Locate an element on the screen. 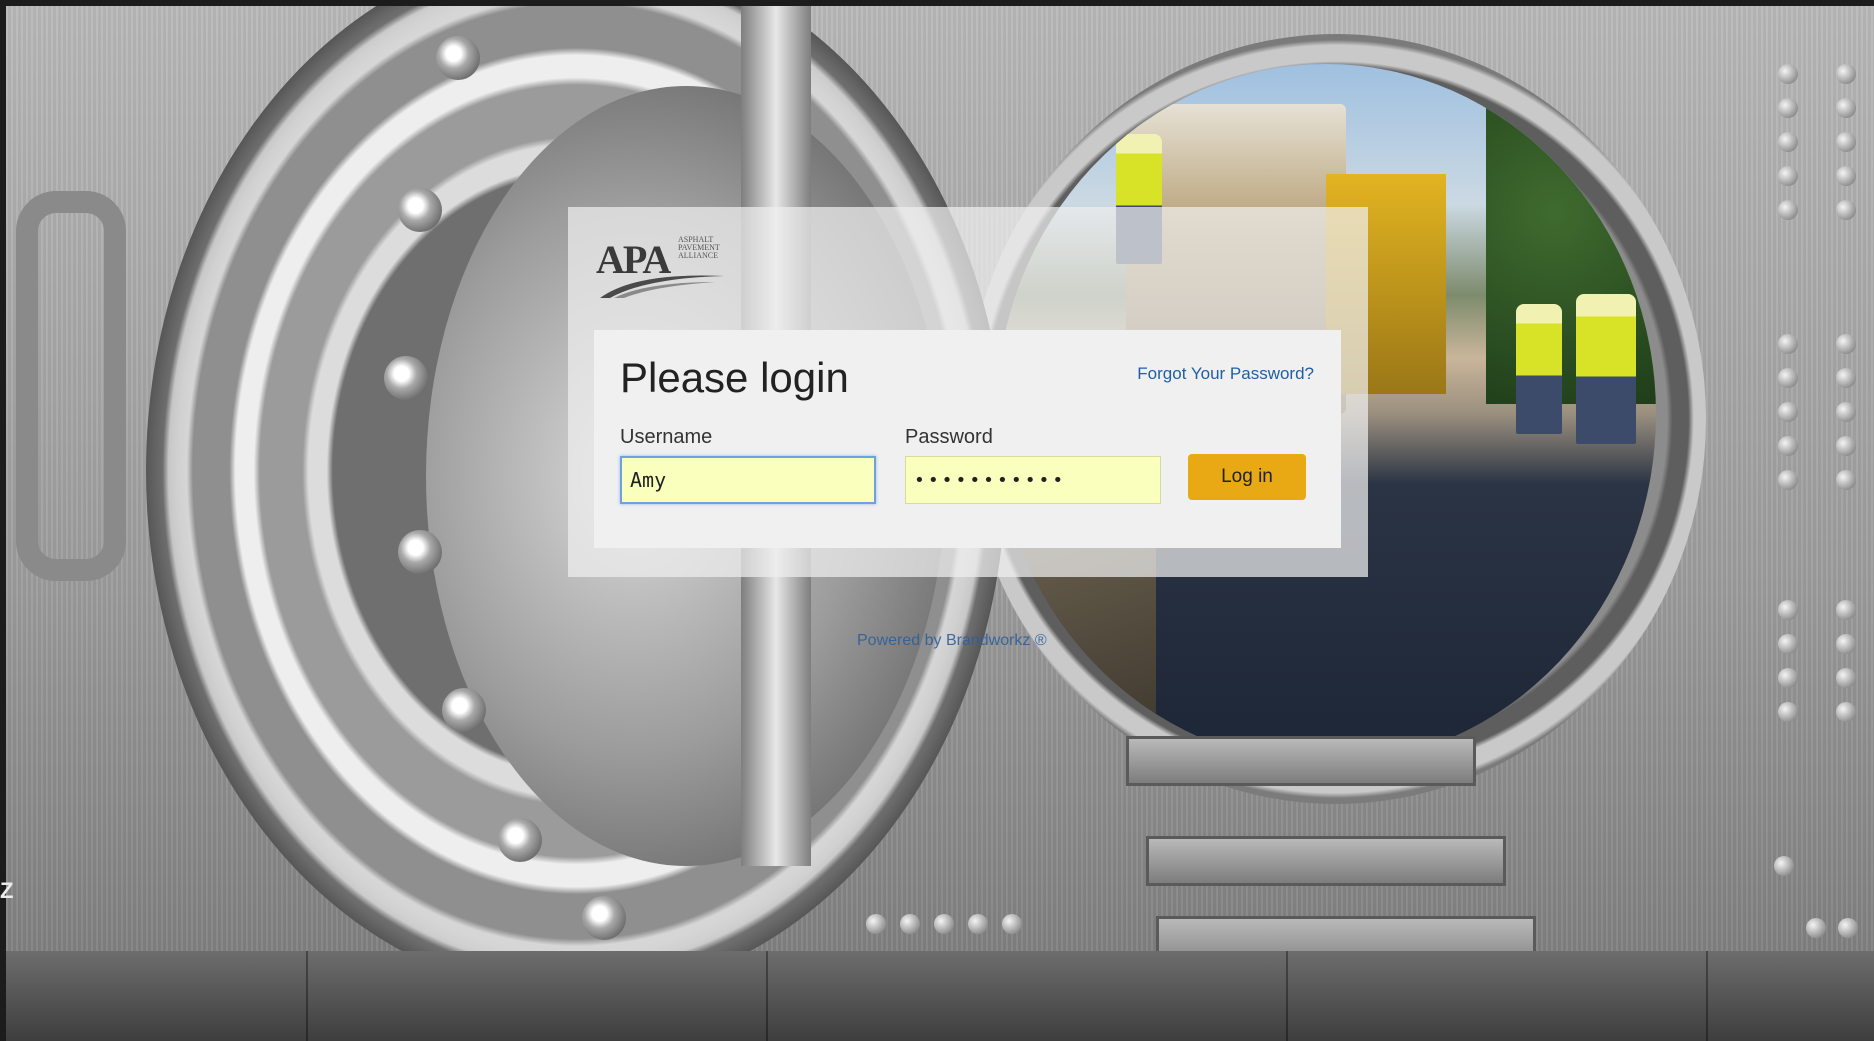  powered-by-link: Powered by Brandworkz ® is located at coordinates (952, 641).